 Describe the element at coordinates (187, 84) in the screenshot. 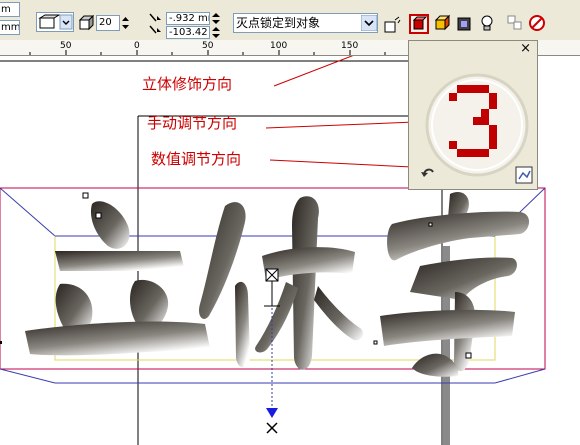

I see `annotation-orientation: 立体修饰方向` at that location.